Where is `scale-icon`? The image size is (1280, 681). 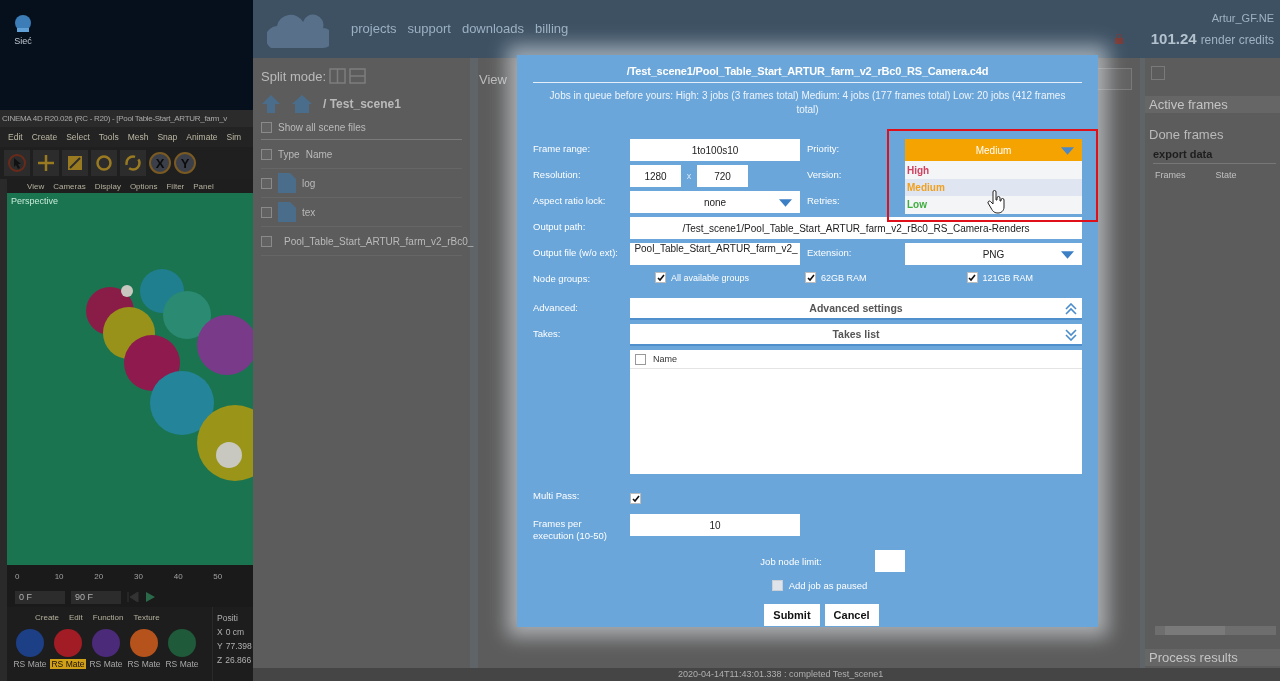 scale-icon is located at coordinates (75, 163).